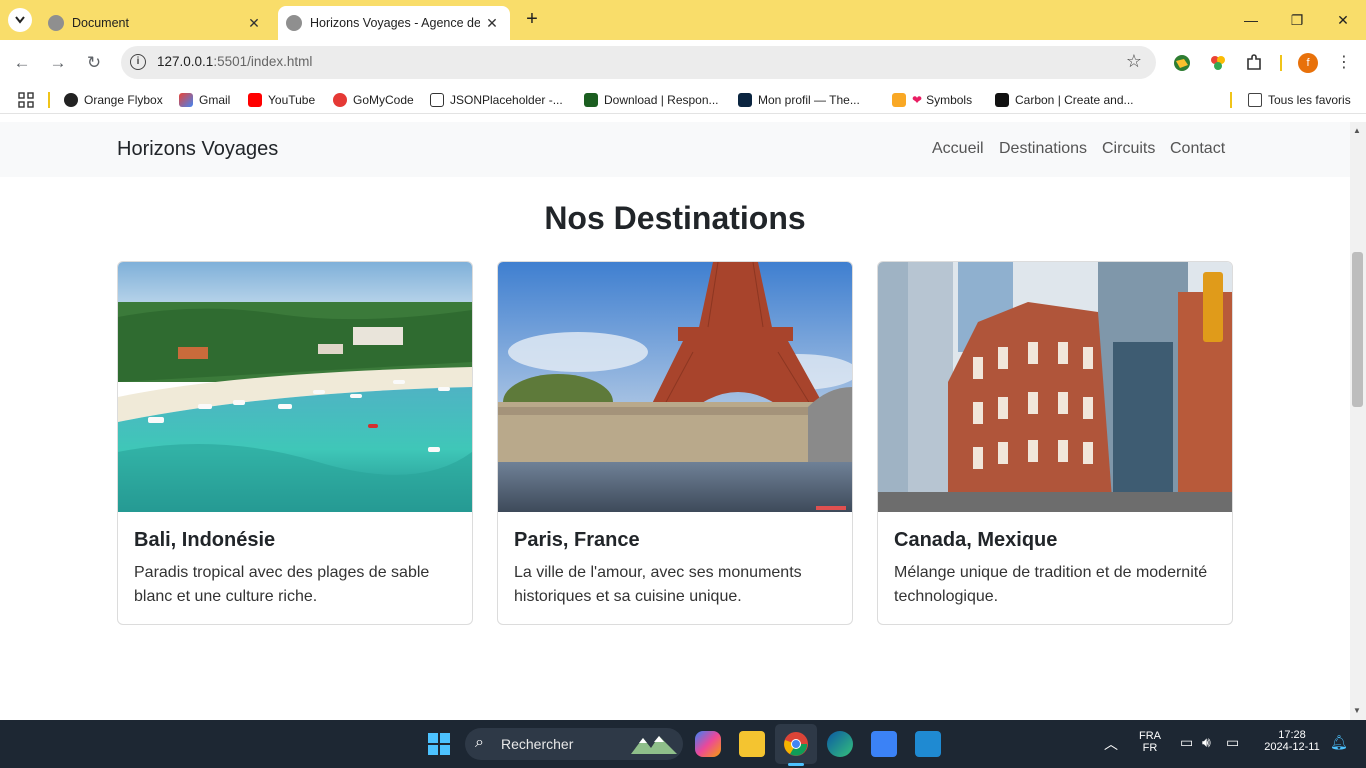 Image resolution: width=1366 pixels, height=768 pixels. What do you see at coordinates (1055, 387) in the screenshot?
I see `city-buildings-image` at bounding box center [1055, 387].